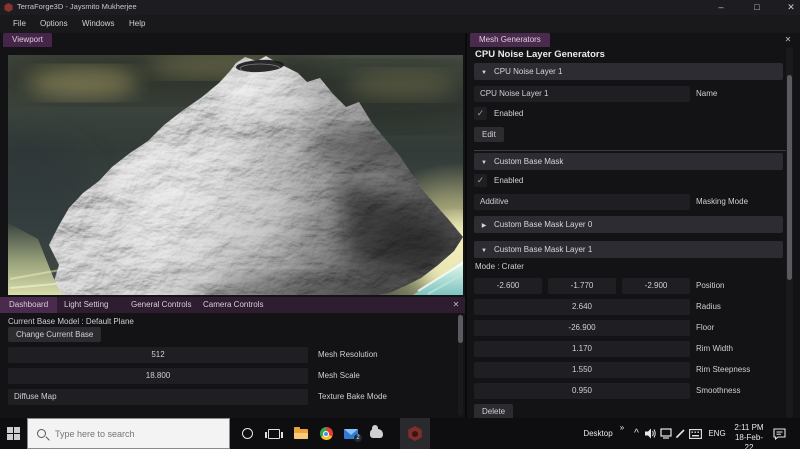 The height and width of the screenshot is (449, 800). What do you see at coordinates (788, 40) in the screenshot?
I see `mesh-panel-close-icon: ✕` at bounding box center [788, 40].